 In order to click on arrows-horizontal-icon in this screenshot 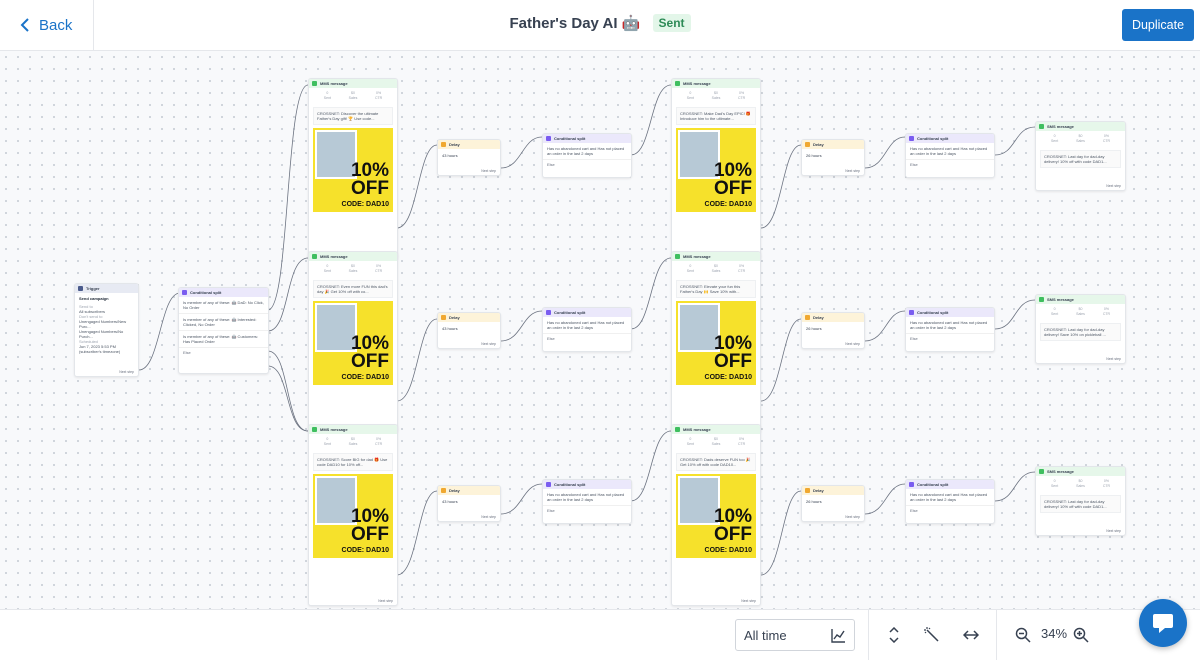, I will do `click(971, 635)`.